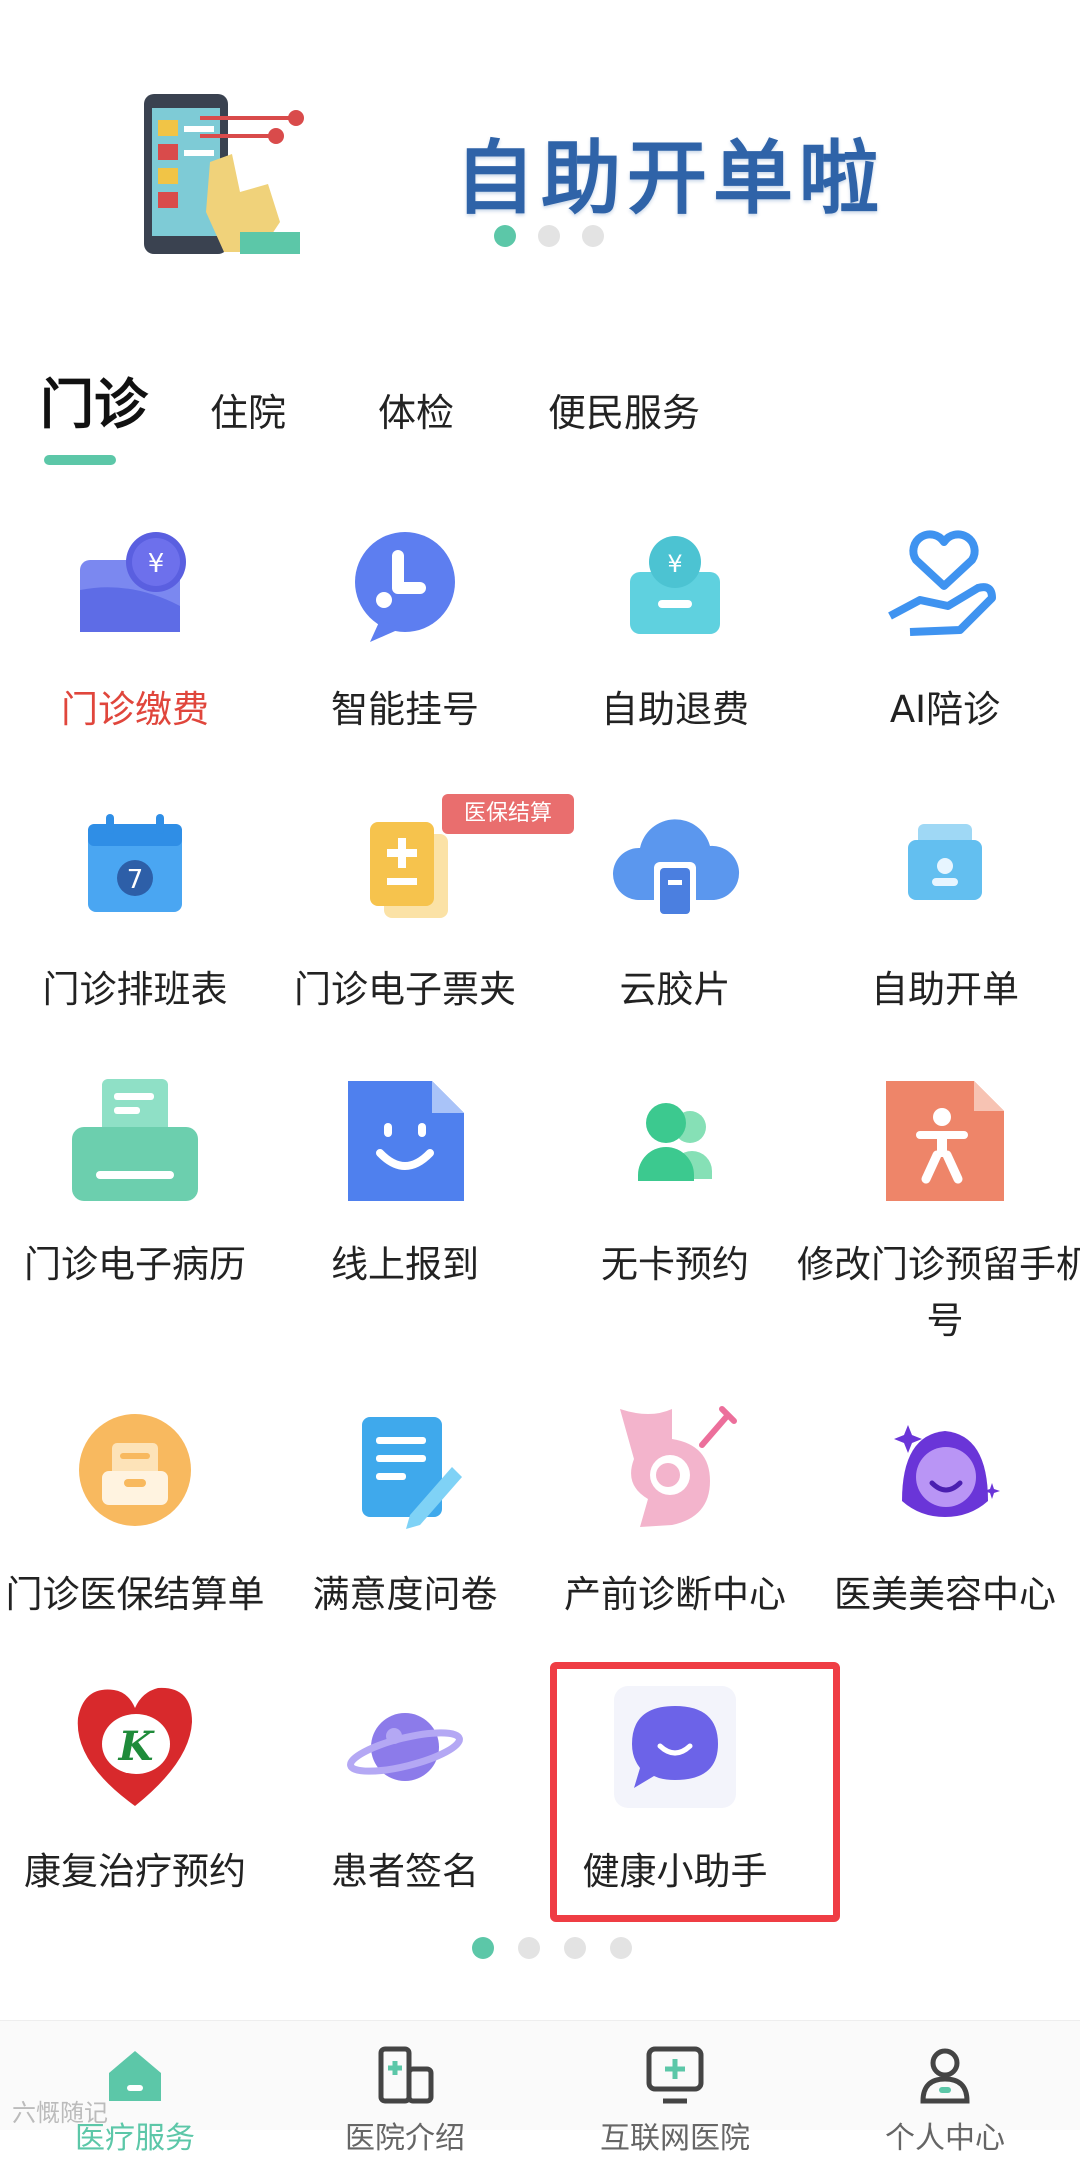  What do you see at coordinates (405, 1871) in the screenshot?
I see `service-label: 患者签名` at bounding box center [405, 1871].